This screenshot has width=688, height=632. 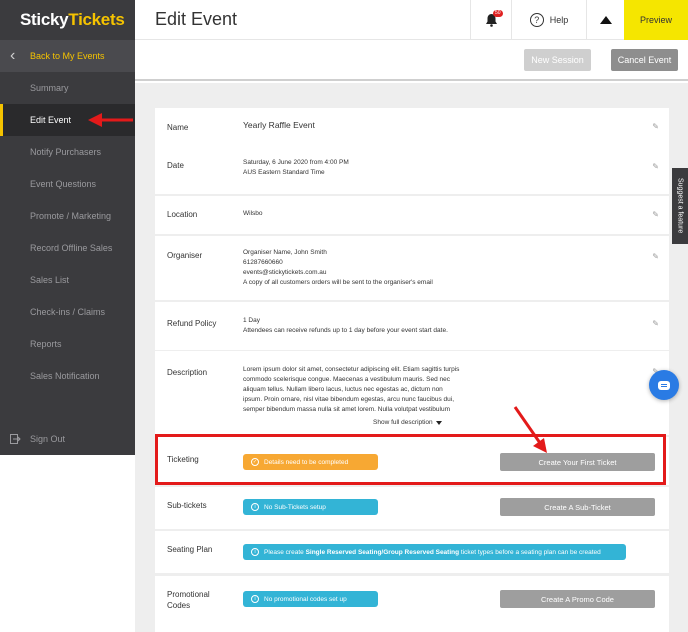 What do you see at coordinates (559, 20) in the screenshot?
I see `help-label: Help` at bounding box center [559, 20].